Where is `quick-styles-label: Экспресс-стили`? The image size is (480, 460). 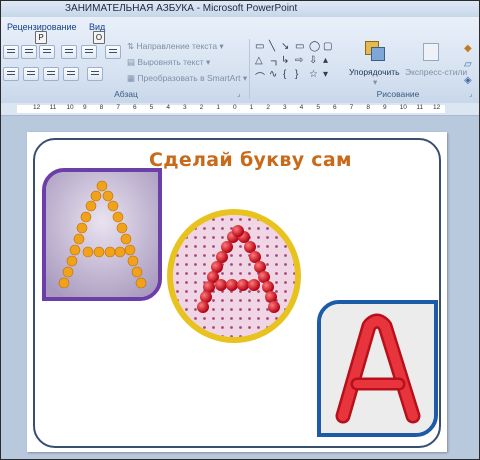 quick-styles-label: Экспресс-стили is located at coordinates (436, 72).